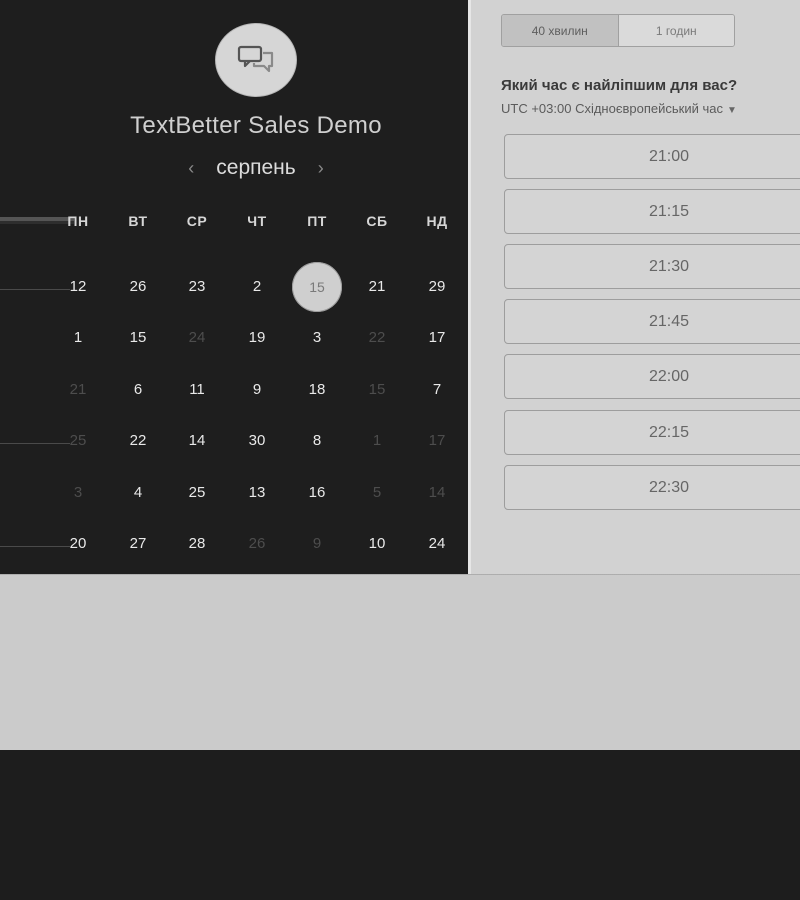  Describe the element at coordinates (612, 108) in the screenshot. I see `timezone-label: UTC +03:00 Східноєвропейський час` at that location.